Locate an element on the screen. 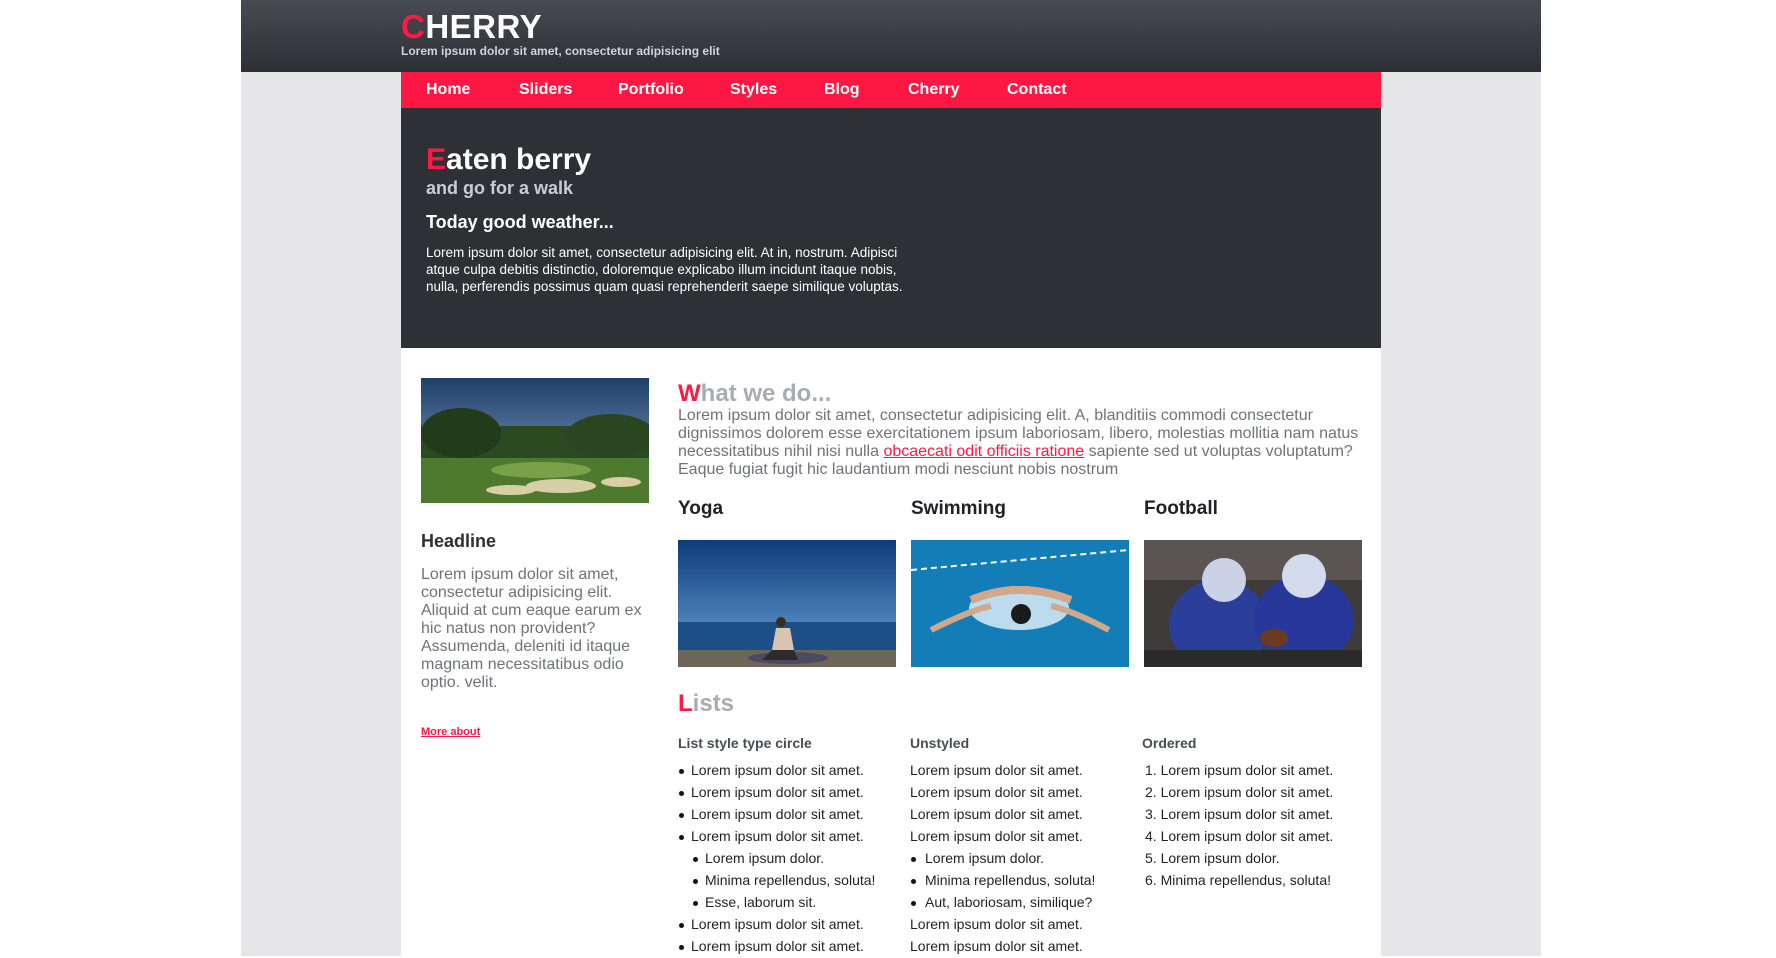 The width and height of the screenshot is (1776, 958). sport-title-swimming: Swimming is located at coordinates (959, 508).